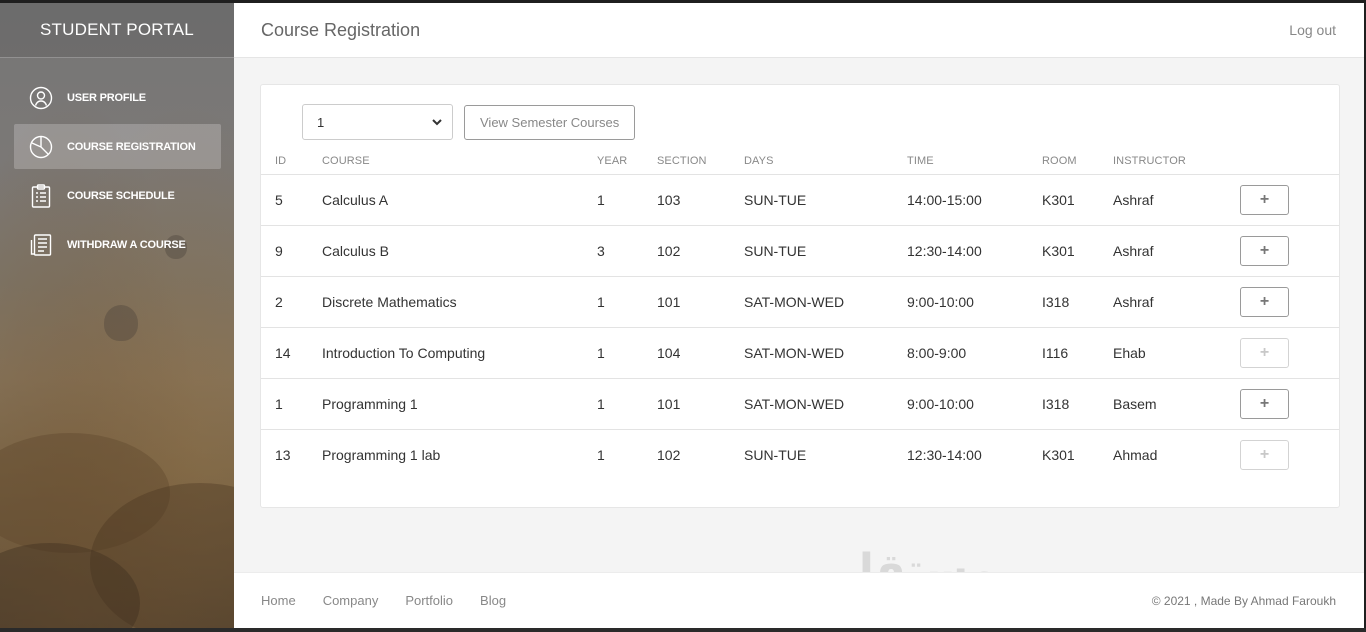 The image size is (1366, 632). I want to click on cell-id: 2, so click(291, 301).